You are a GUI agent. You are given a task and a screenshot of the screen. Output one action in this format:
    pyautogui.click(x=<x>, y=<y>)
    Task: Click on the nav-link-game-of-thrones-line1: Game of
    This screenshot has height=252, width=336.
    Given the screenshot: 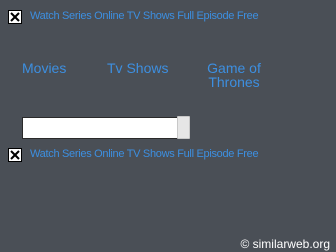 What is the action you would take?
    pyautogui.click(x=234, y=68)
    